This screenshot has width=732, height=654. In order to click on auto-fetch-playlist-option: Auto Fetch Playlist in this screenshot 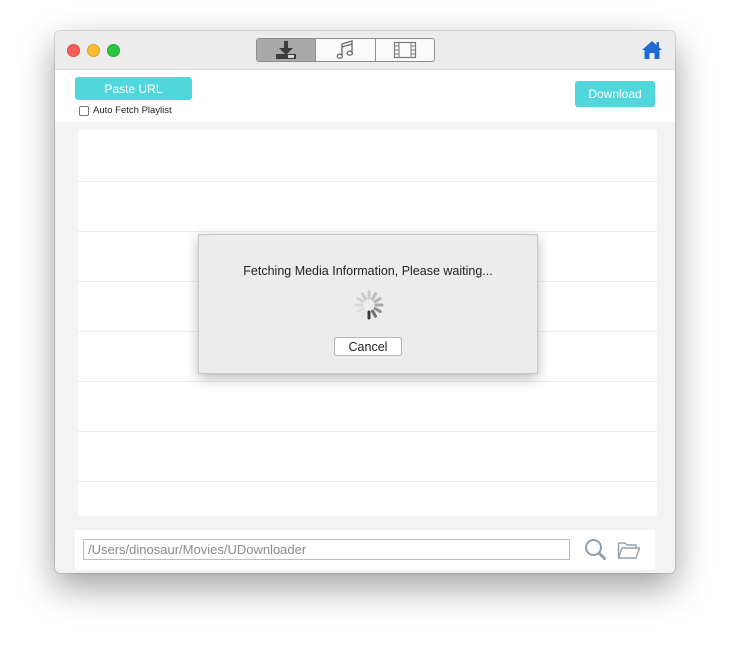, I will do `click(125, 110)`.